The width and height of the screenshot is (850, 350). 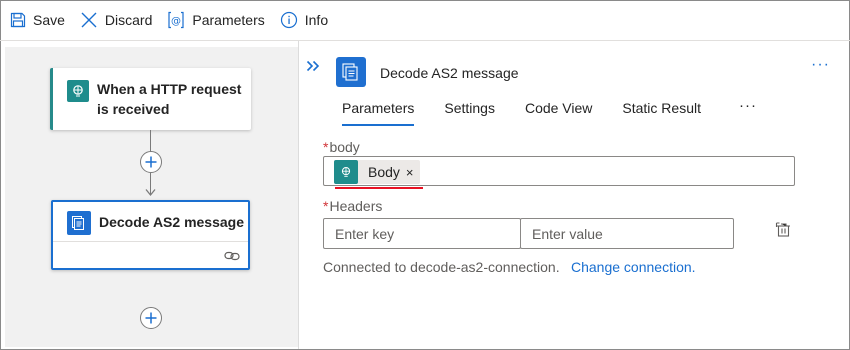 I want to click on panel-title: Decode AS2 message, so click(x=449, y=73).